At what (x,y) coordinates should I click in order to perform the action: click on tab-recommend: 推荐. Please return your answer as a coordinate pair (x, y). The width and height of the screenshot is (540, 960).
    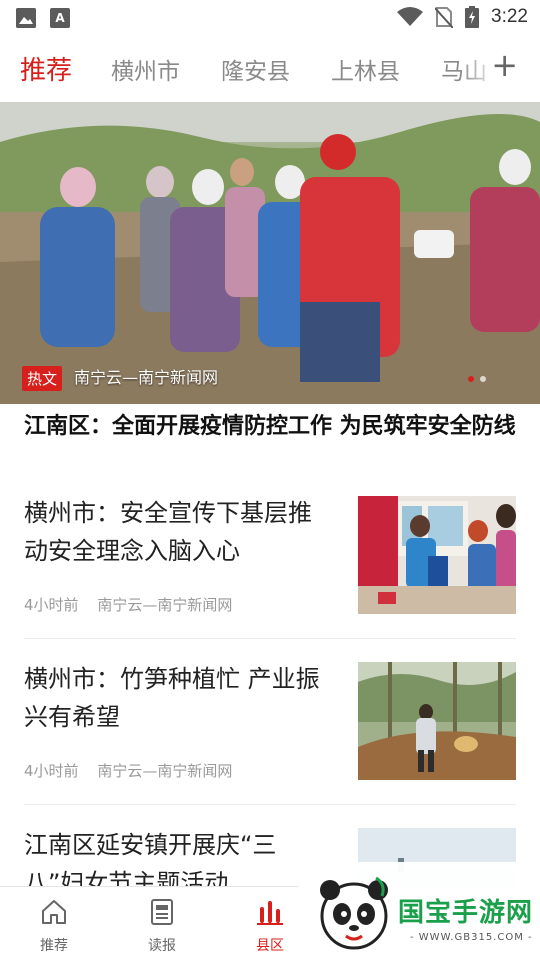
    Looking at the image, I should click on (46, 68).